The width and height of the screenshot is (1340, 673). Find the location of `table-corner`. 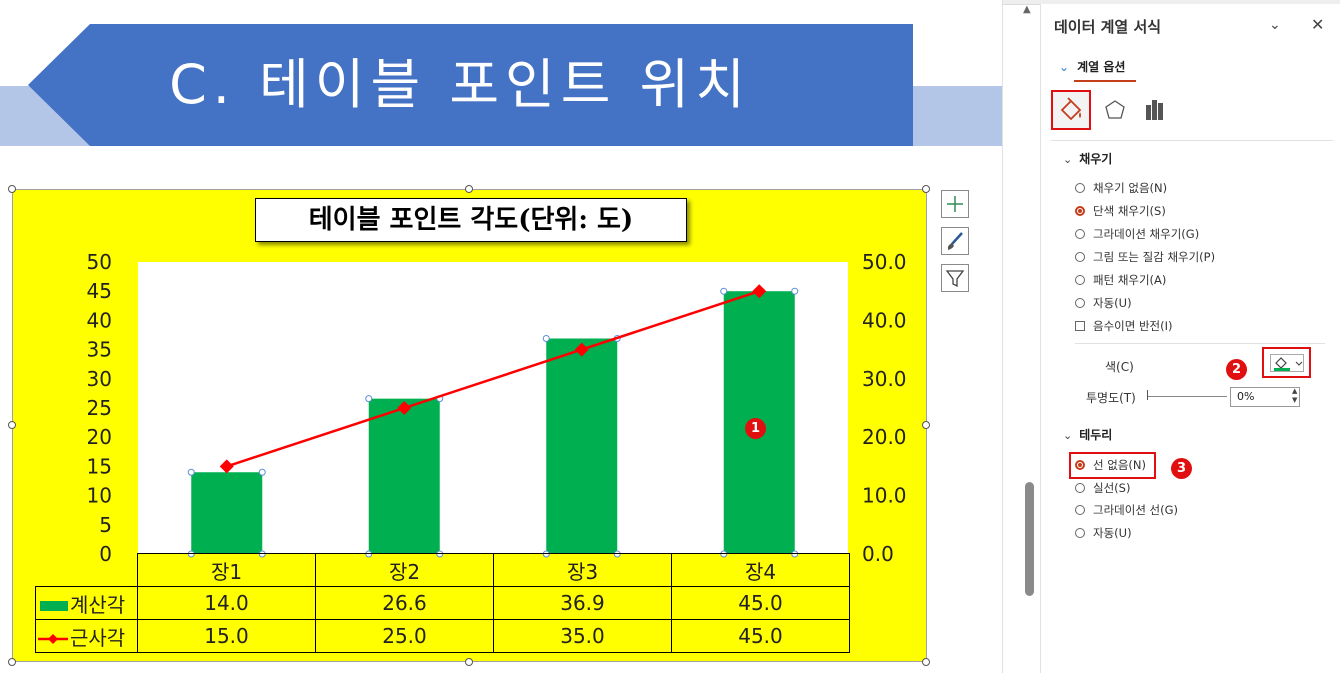

table-corner is located at coordinates (87, 570).